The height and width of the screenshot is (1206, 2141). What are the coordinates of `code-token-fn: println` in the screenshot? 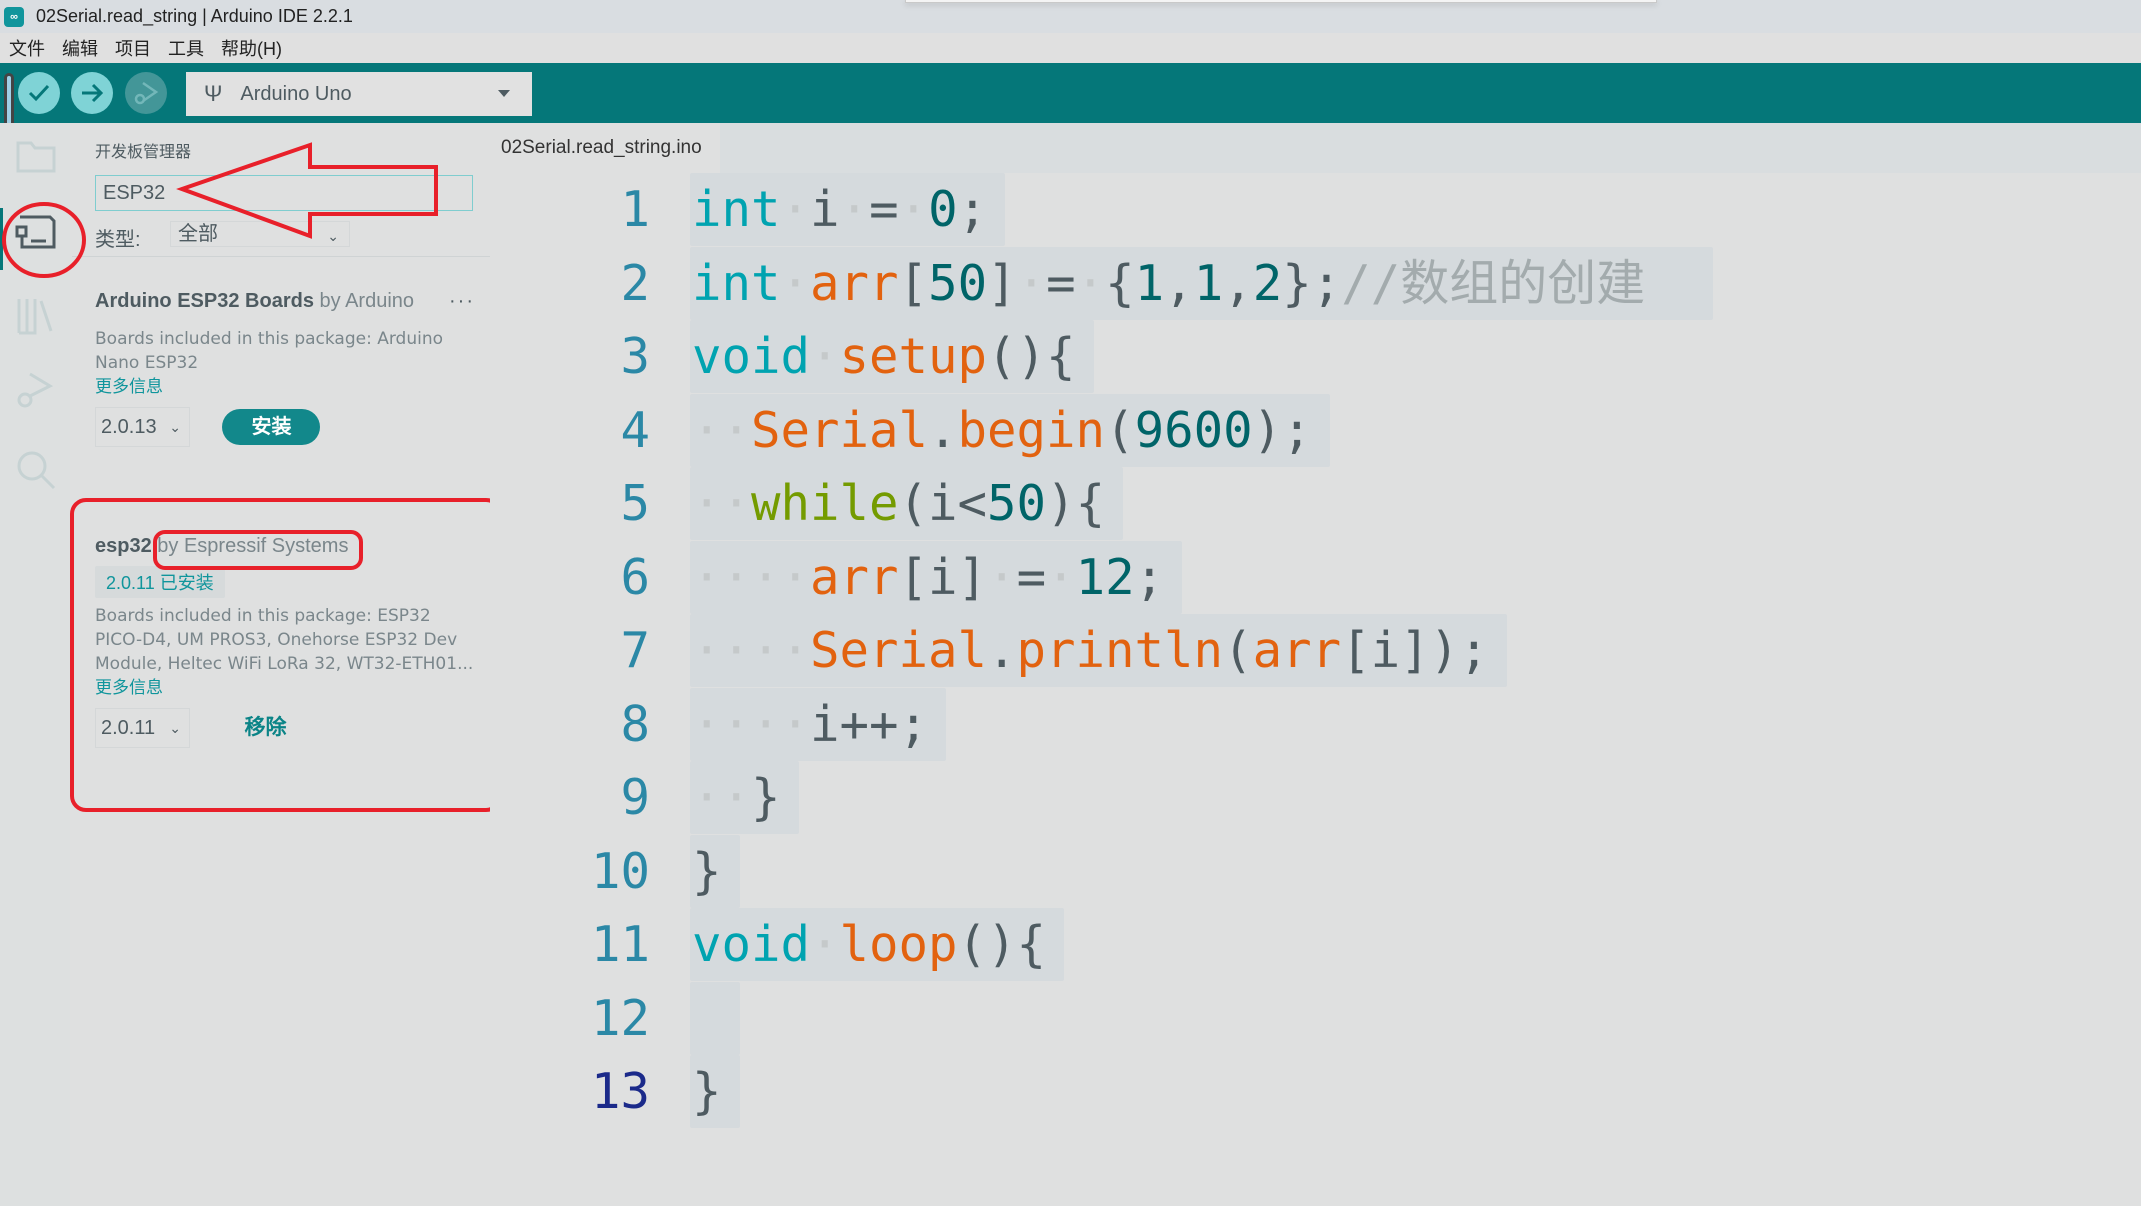 It's located at (1120, 650).